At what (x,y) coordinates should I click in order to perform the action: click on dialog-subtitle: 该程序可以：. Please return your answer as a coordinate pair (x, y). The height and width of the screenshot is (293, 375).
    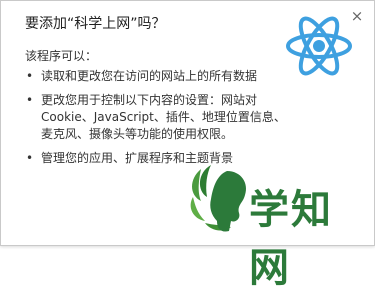
    Looking at the image, I should click on (61, 56).